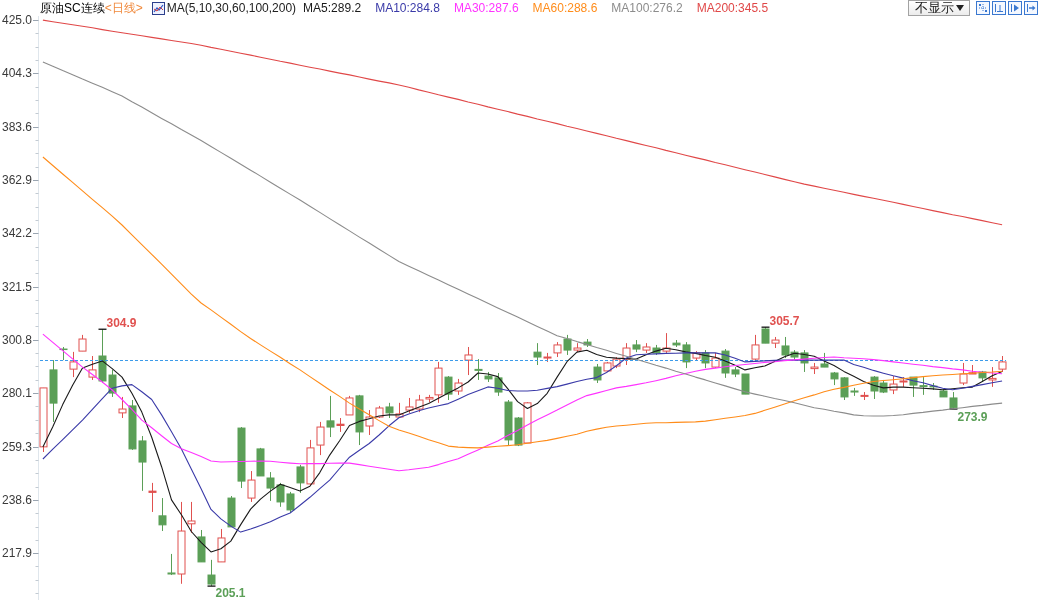 The width and height of the screenshot is (1040, 600). What do you see at coordinates (960, 8) in the screenshot?
I see `caret-icon` at bounding box center [960, 8].